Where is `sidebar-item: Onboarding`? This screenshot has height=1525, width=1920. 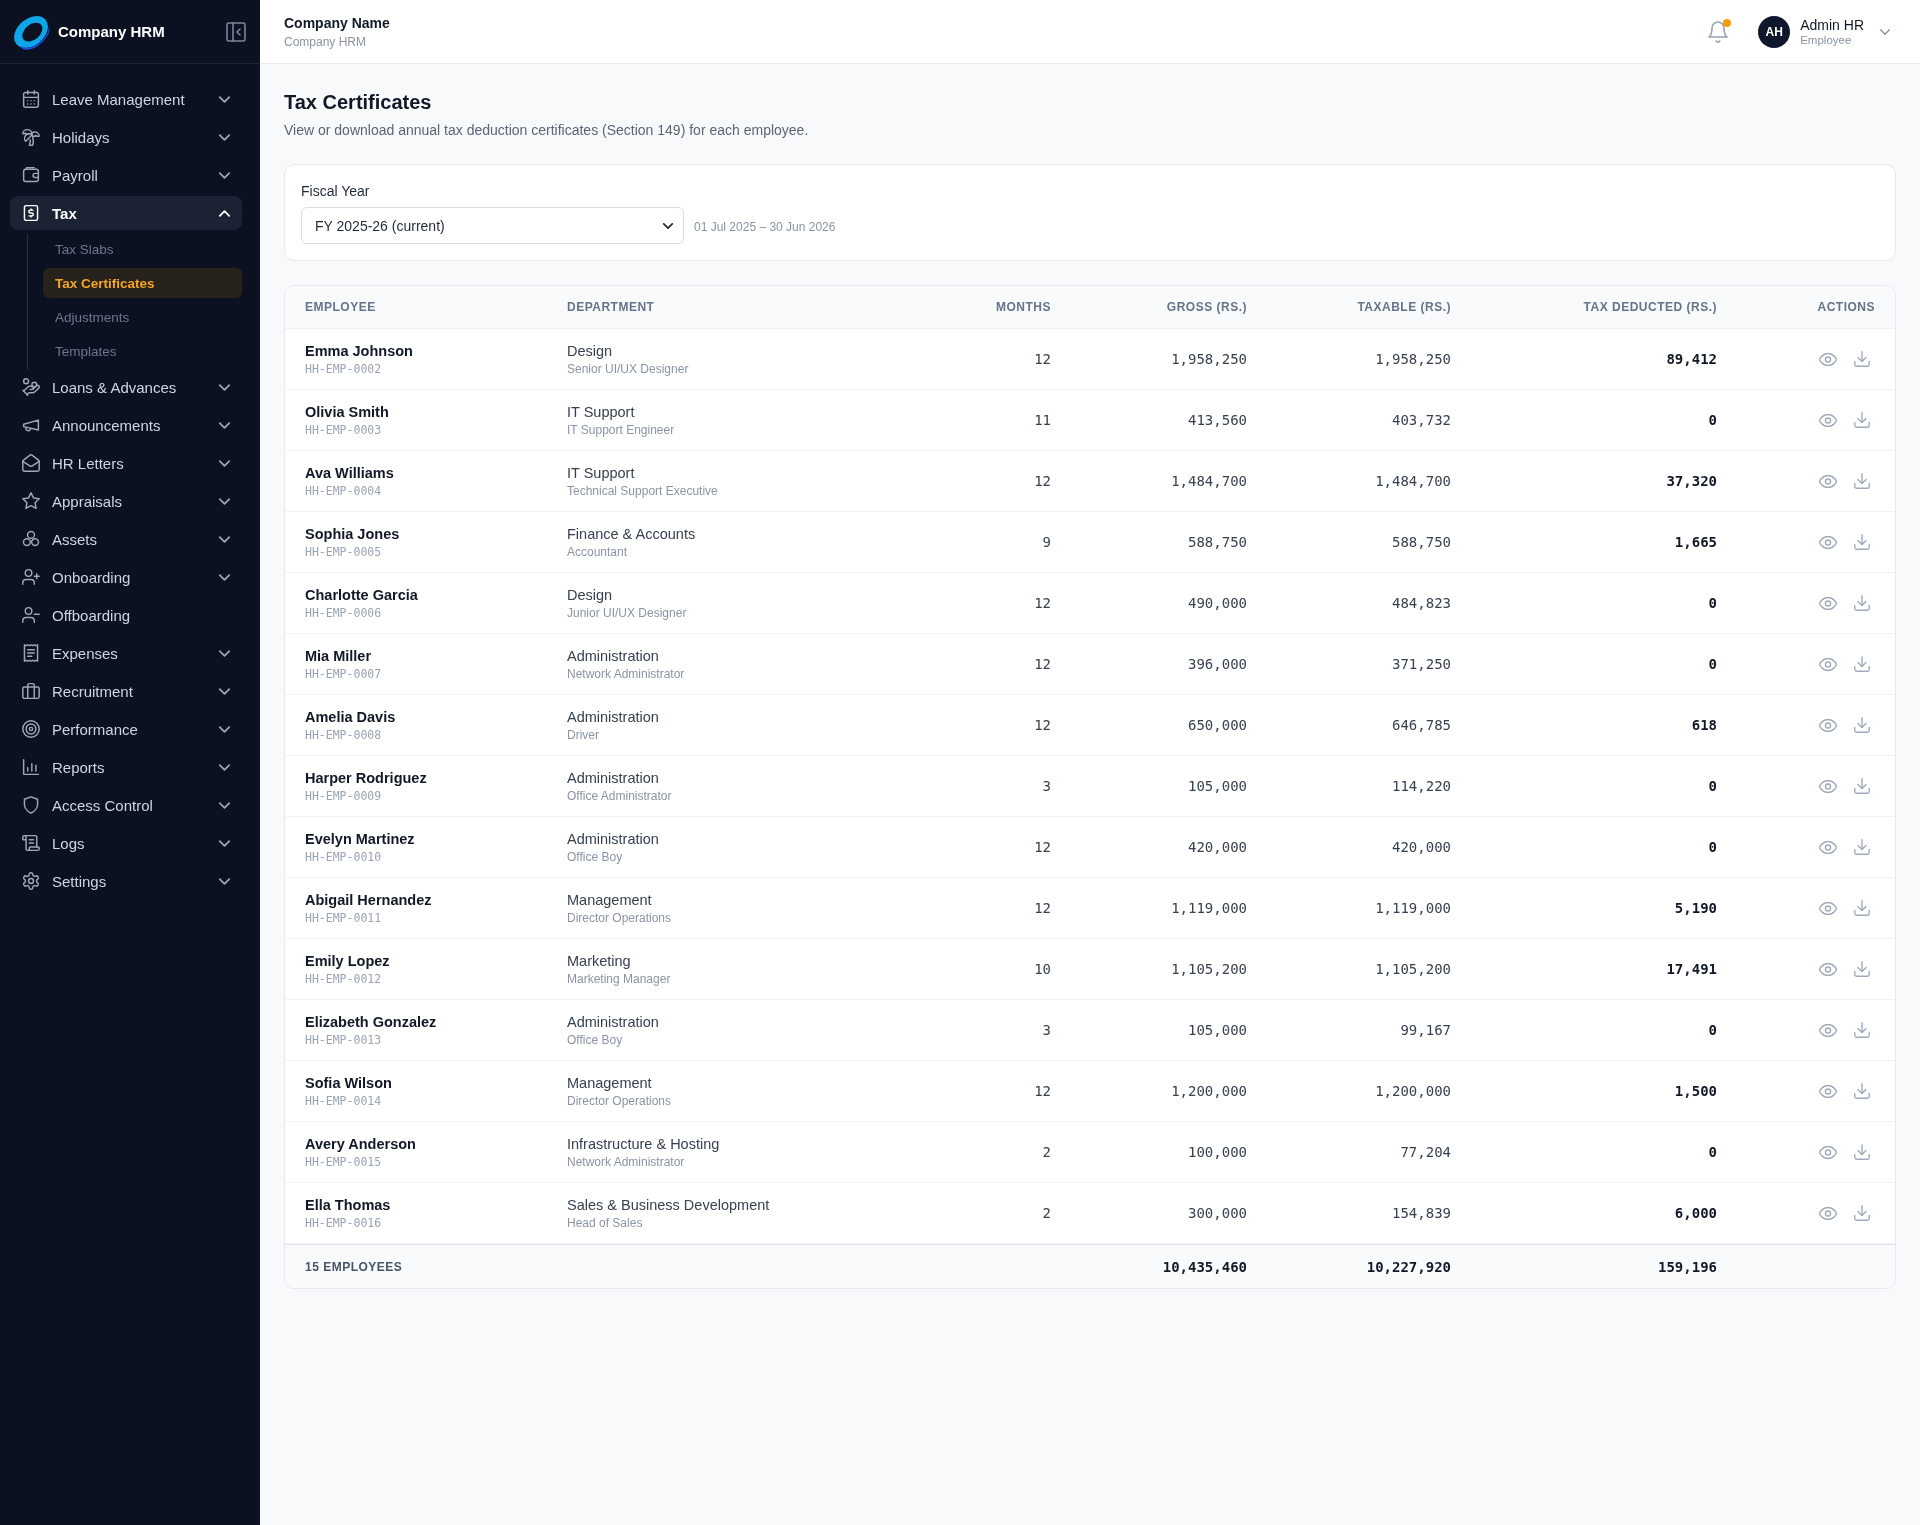
sidebar-item: Onboarding is located at coordinates (126, 577).